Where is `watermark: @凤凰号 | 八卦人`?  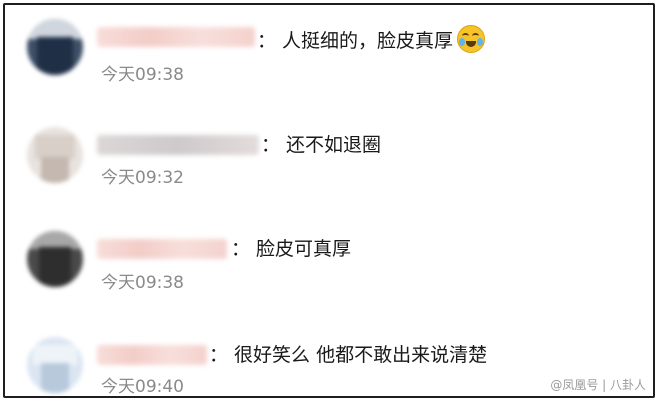
watermark: @凤凰号 | 八卦人 is located at coordinates (598, 385).